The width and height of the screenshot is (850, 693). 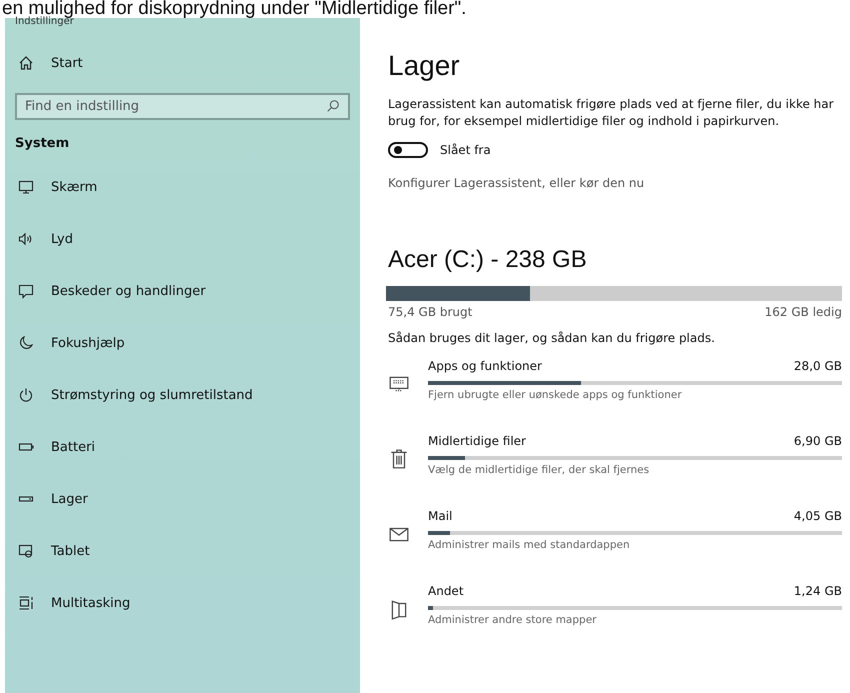 What do you see at coordinates (42, 143) in the screenshot?
I see `section-heading: System` at bounding box center [42, 143].